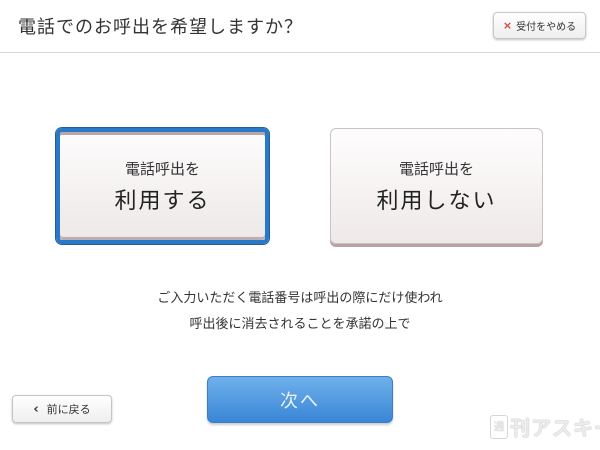  What do you see at coordinates (300, 324) in the screenshot?
I see `privacy-notice-line2: 呼出後に消去されることを承諾の上で` at bounding box center [300, 324].